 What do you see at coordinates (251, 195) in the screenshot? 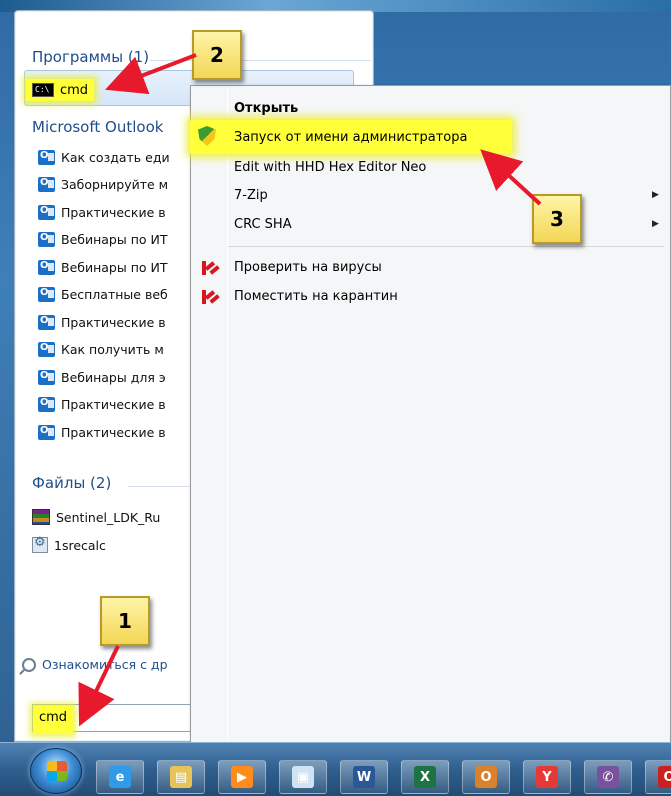
I see `menu-item-7zip: 7-Zip` at bounding box center [251, 195].